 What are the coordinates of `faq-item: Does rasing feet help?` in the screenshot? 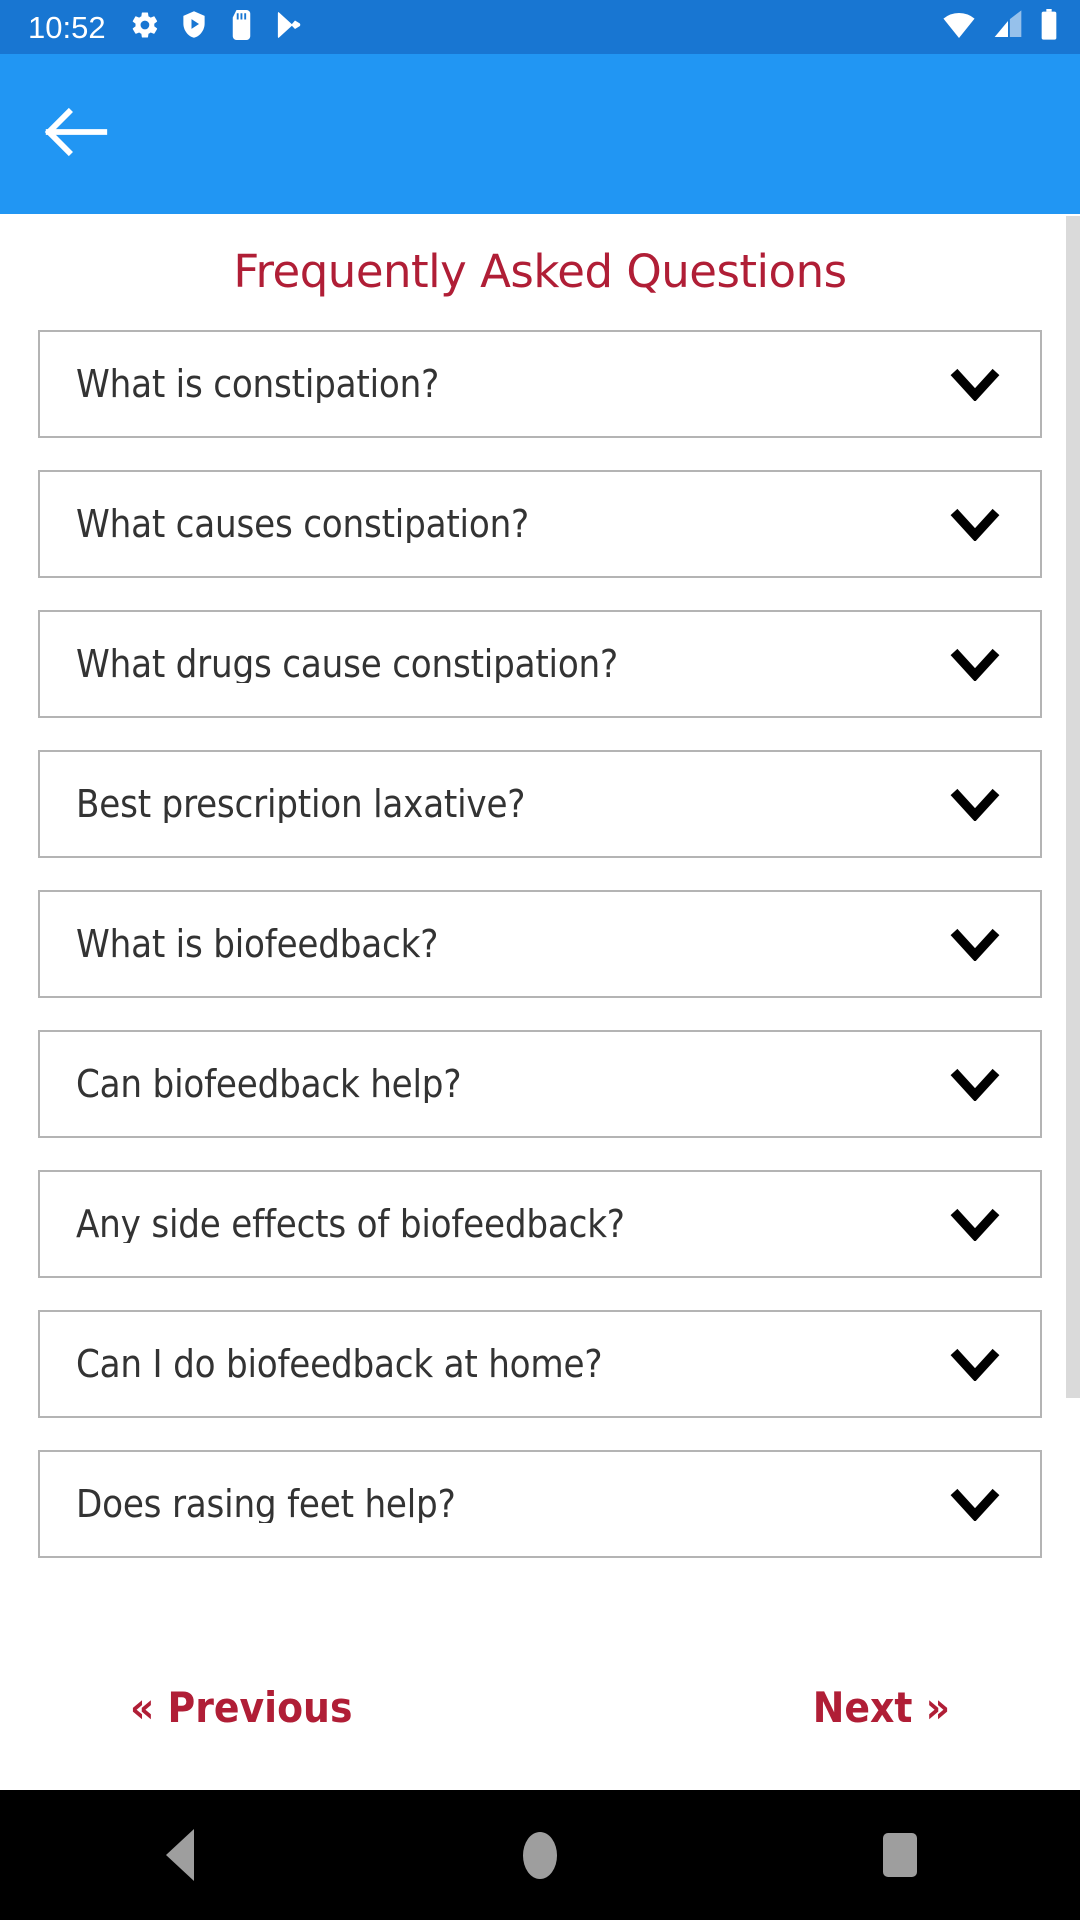 It's located at (540, 1503).